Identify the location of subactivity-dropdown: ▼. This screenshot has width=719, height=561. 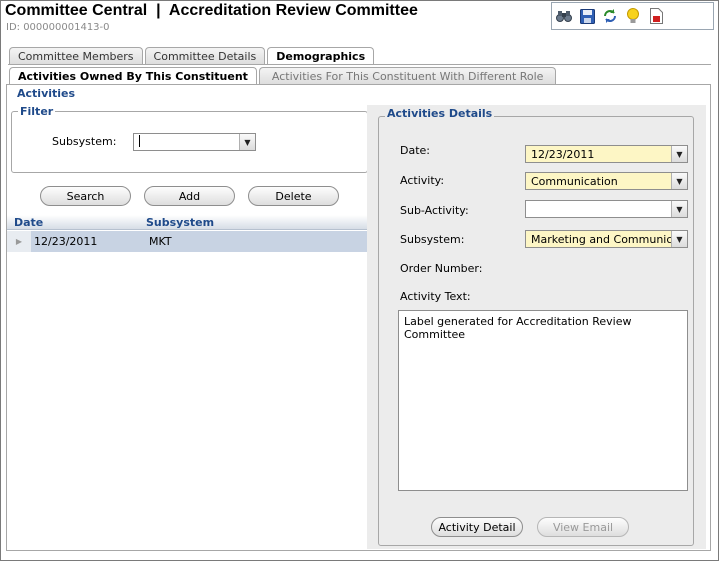
(606, 209).